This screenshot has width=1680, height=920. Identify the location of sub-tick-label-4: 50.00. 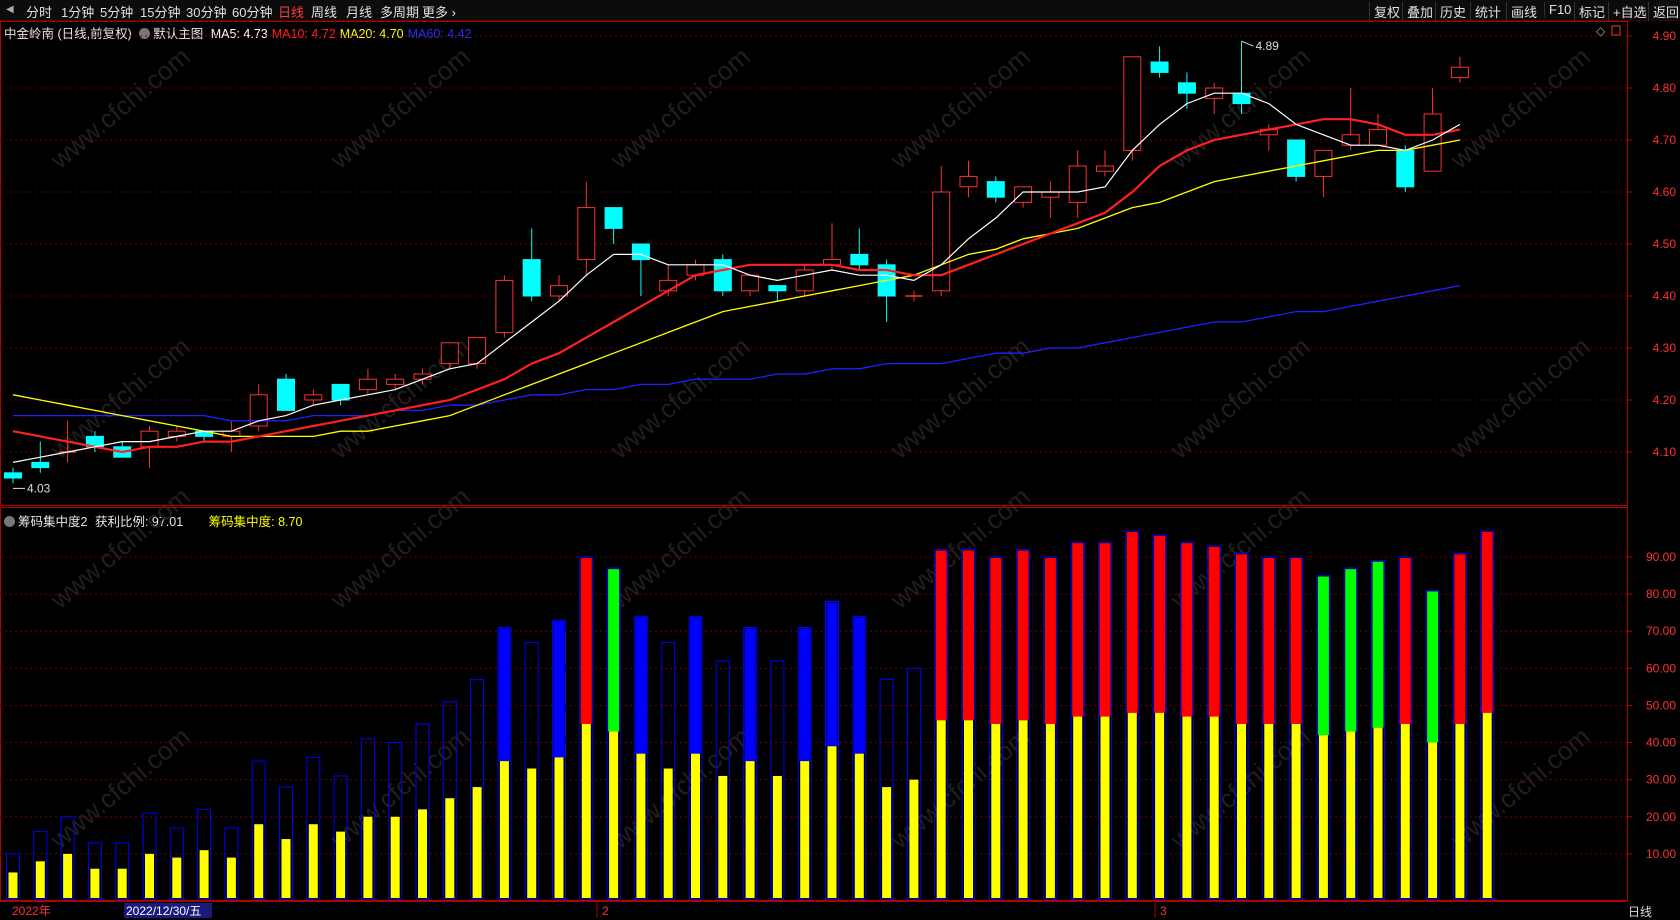
(1661, 705).